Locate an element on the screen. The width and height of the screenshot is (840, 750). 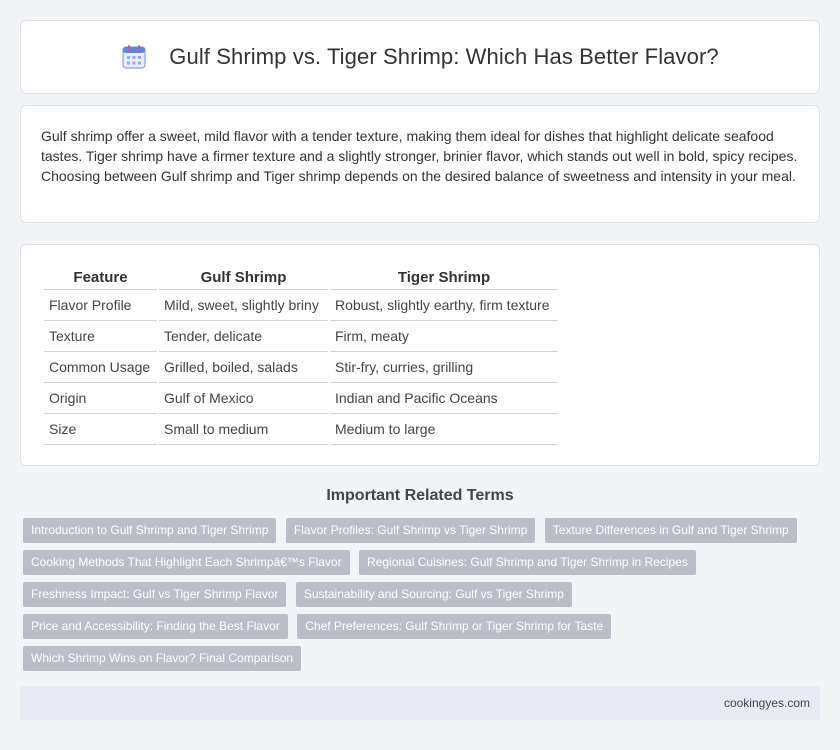
table-row: Size Small to medium Medium to large is located at coordinates (301, 429).